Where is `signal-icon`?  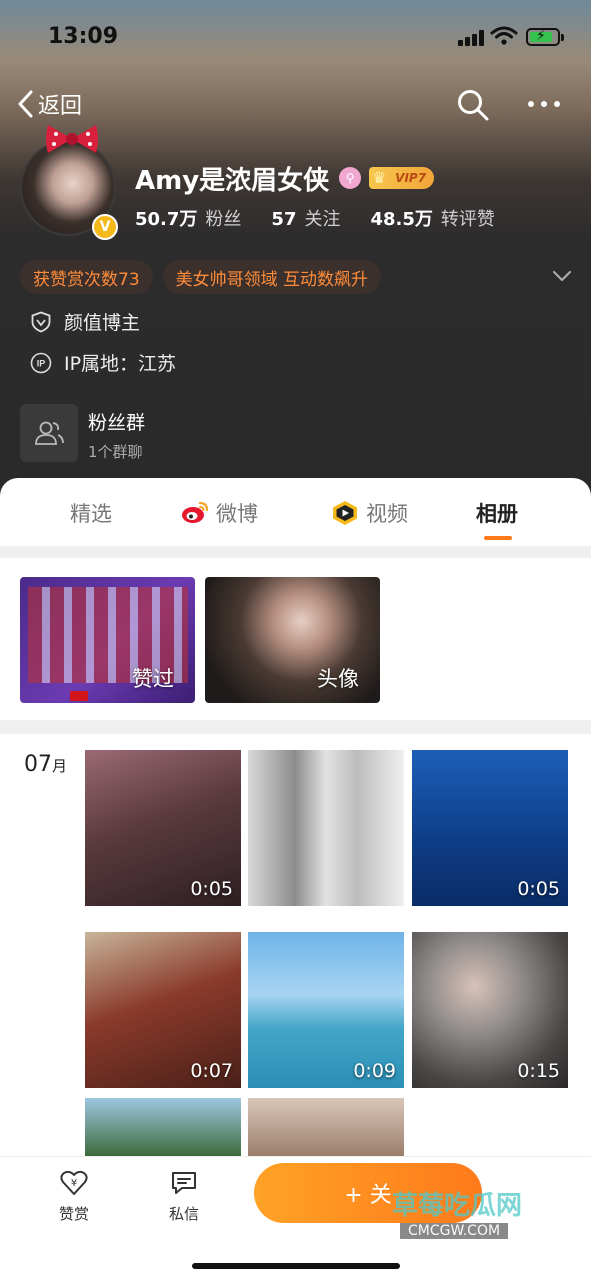 signal-icon is located at coordinates (472, 38).